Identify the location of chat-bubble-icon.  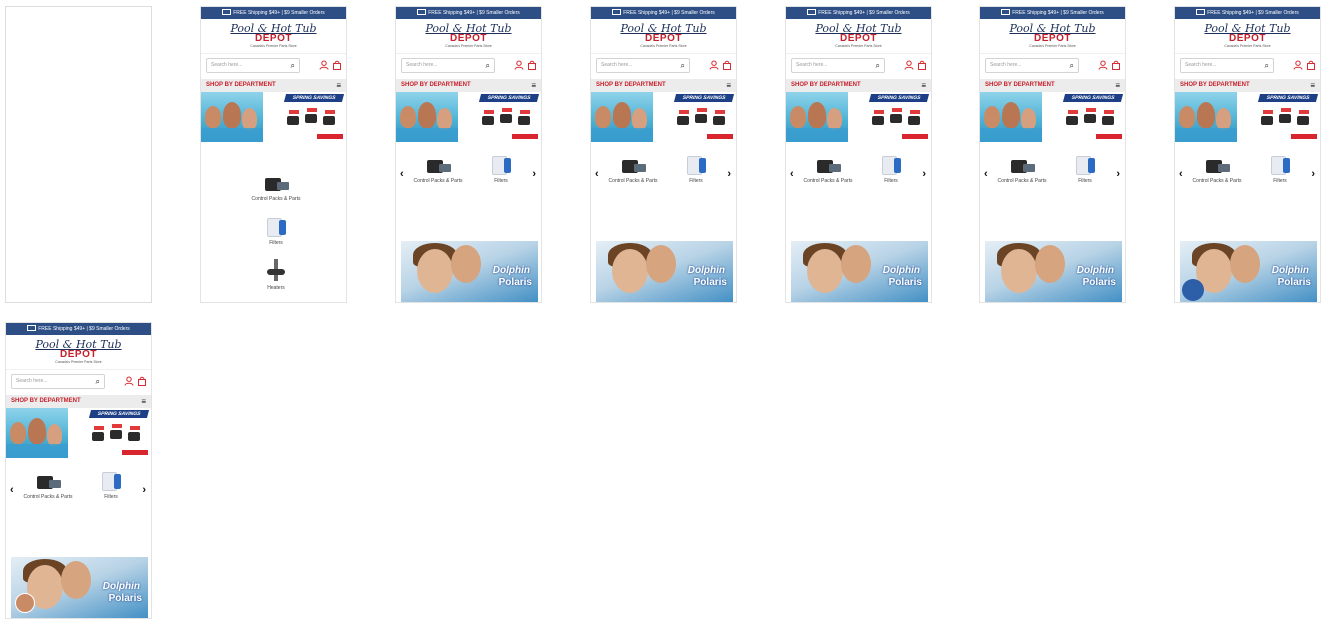
(1193, 290).